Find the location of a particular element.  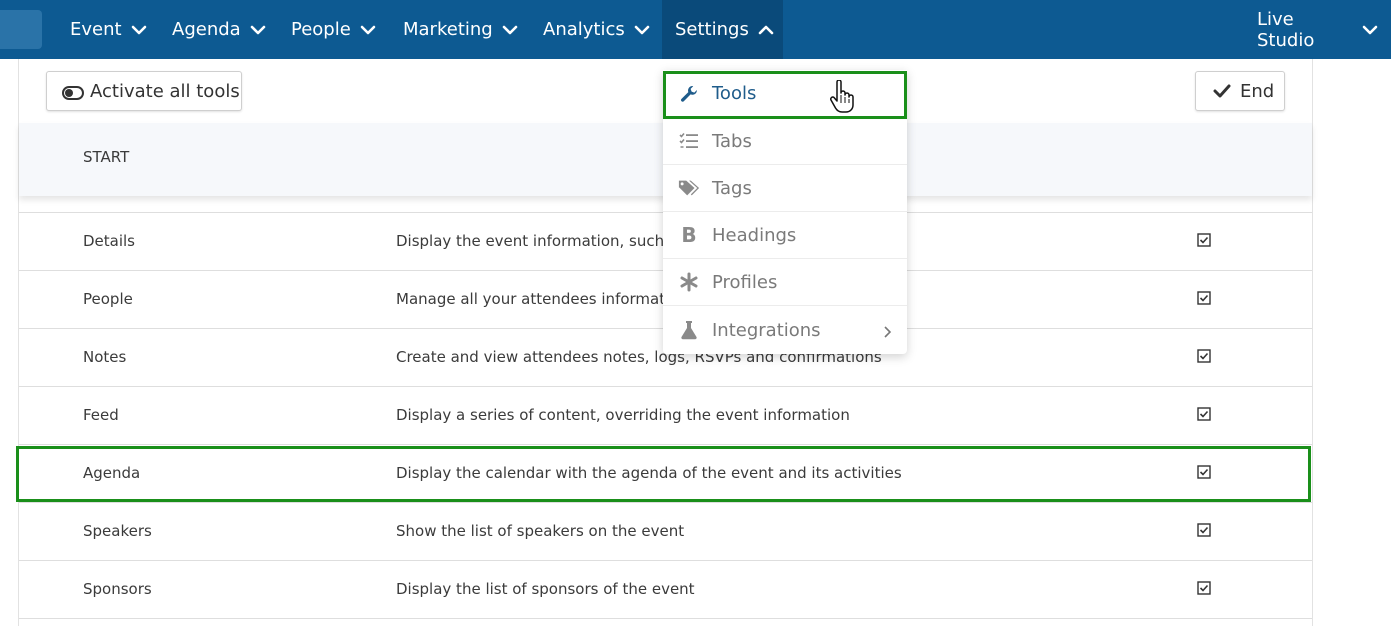

asterisk-icon is located at coordinates (689, 282).